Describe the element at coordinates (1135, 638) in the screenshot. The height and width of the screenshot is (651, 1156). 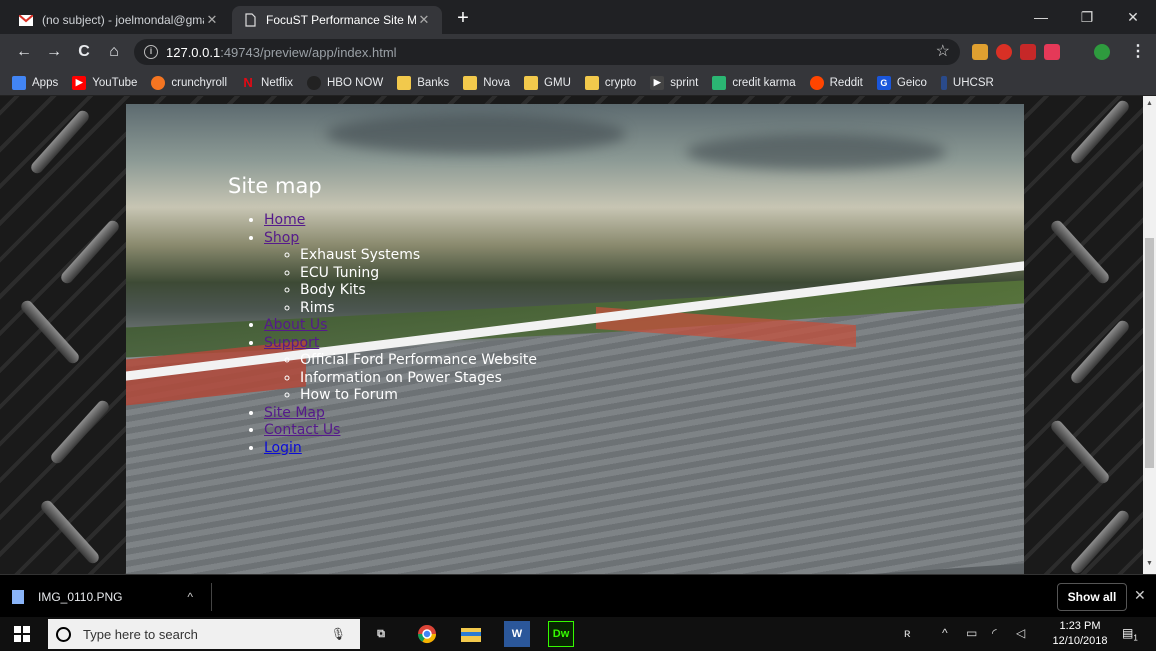
I see `notification-count: 1` at that location.